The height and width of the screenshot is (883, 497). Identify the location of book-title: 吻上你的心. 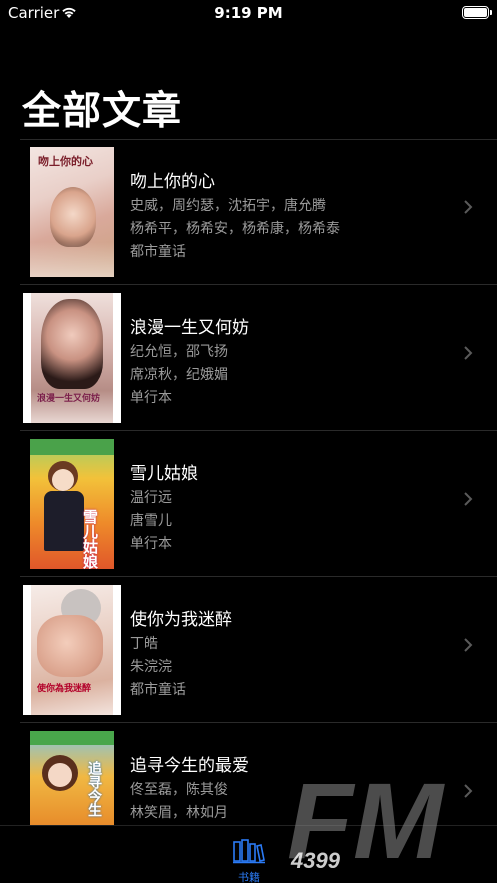
(172, 182).